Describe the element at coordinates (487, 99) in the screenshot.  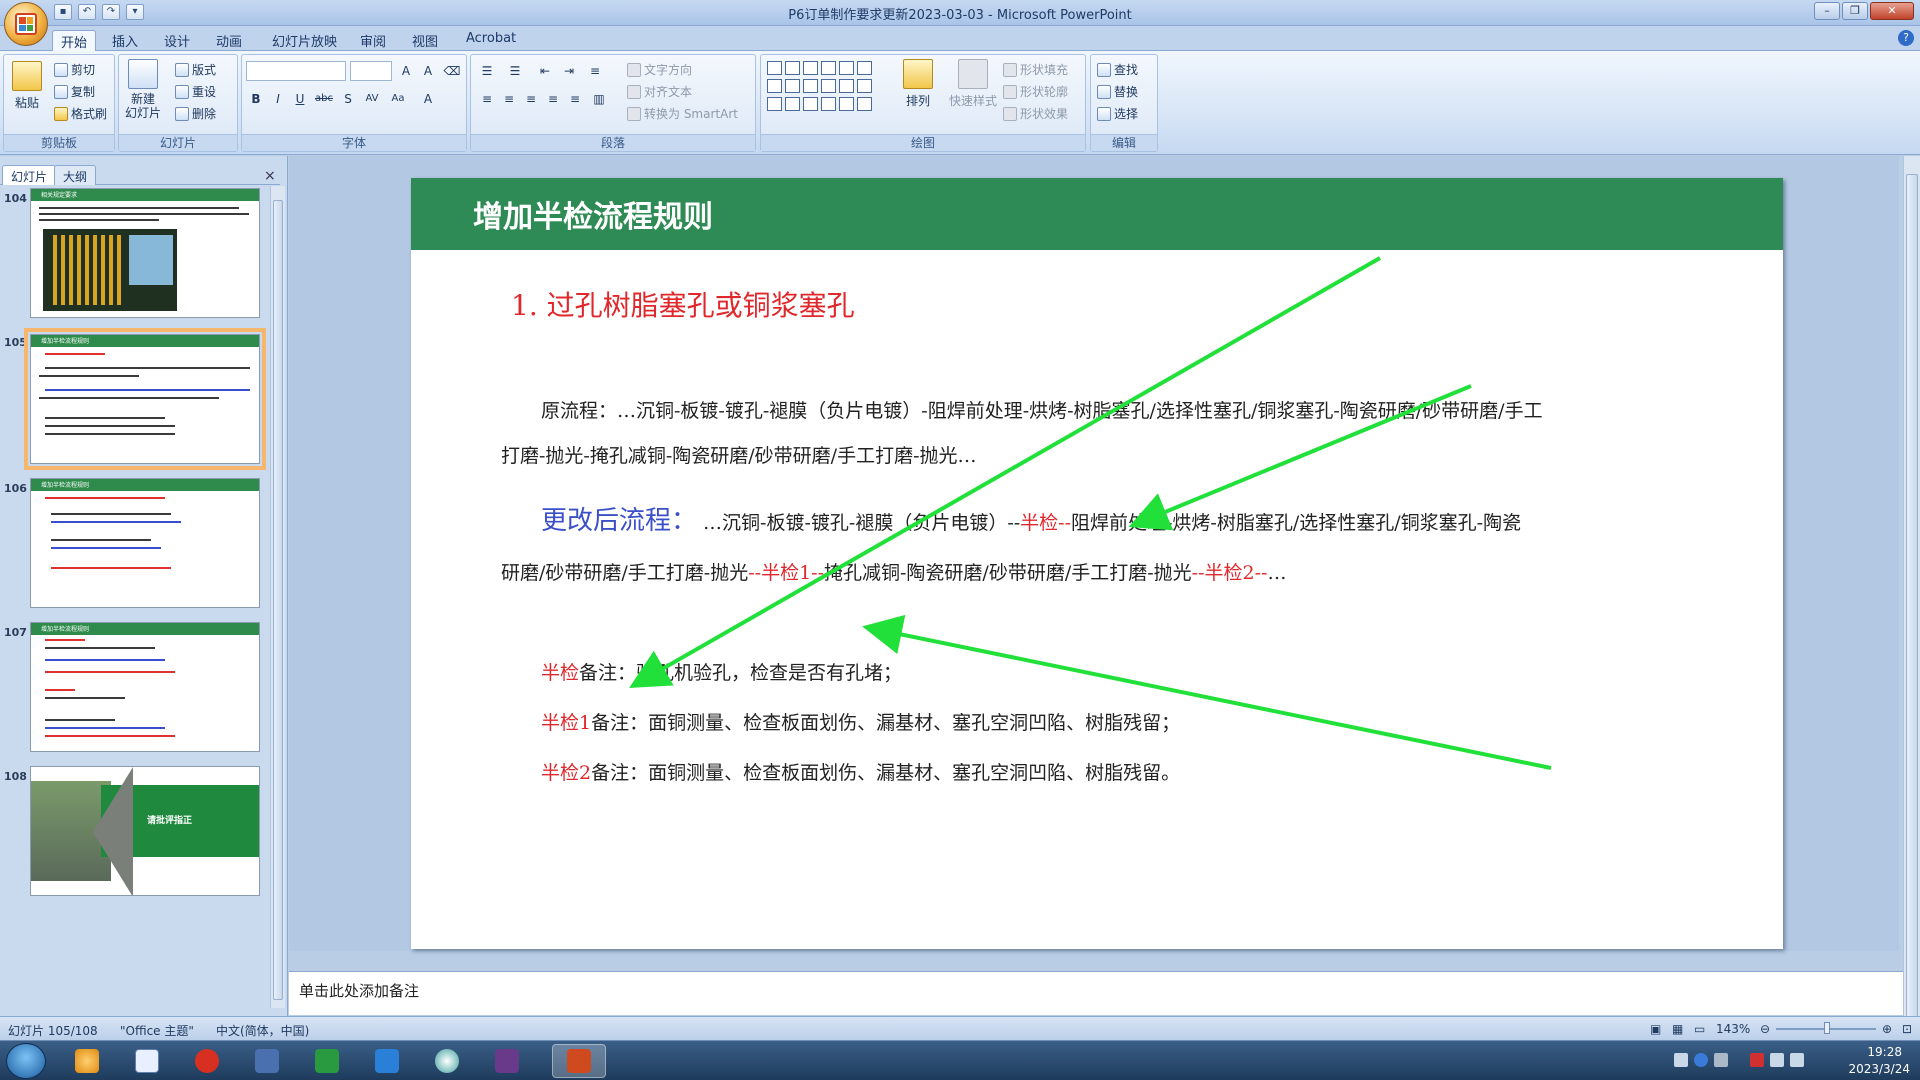
I see `align-left-button: ≡` at that location.